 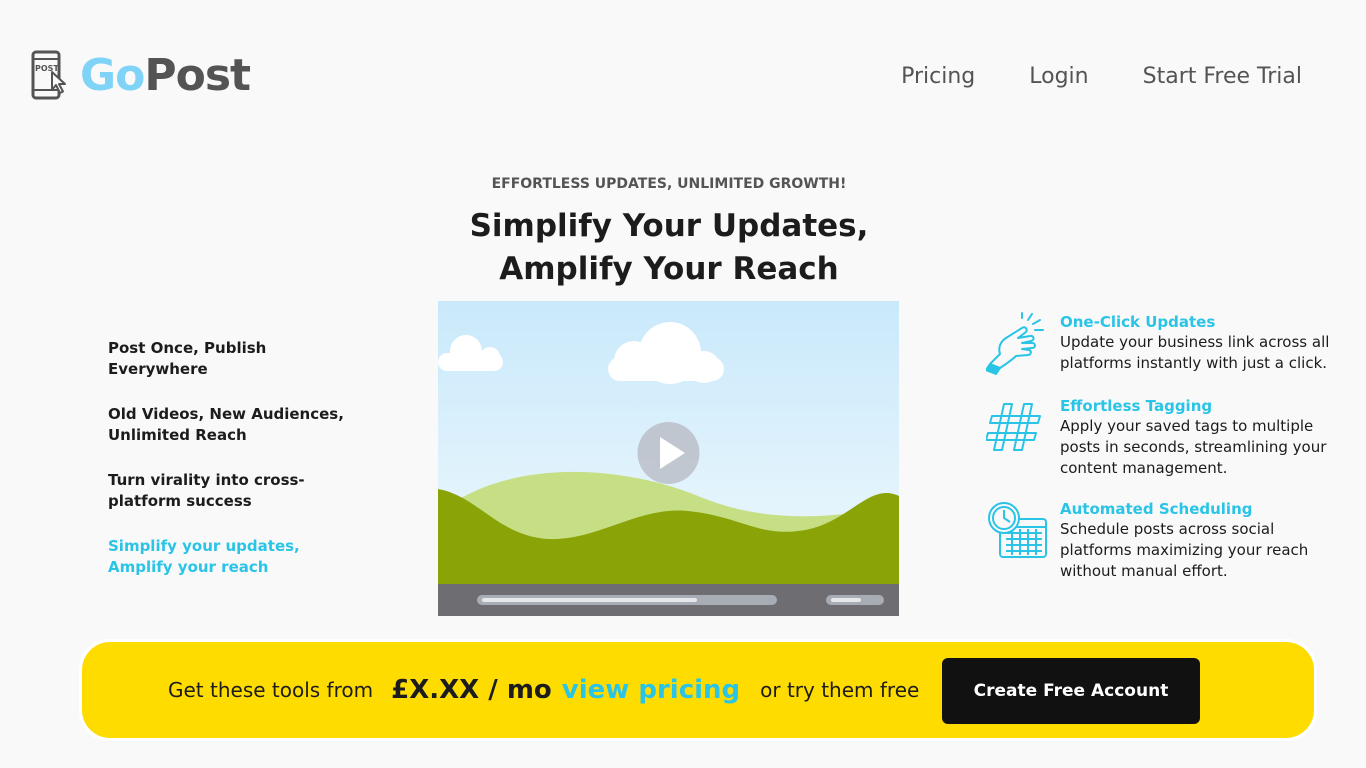 What do you see at coordinates (1013, 427) in the screenshot?
I see `hashtag-icon` at bounding box center [1013, 427].